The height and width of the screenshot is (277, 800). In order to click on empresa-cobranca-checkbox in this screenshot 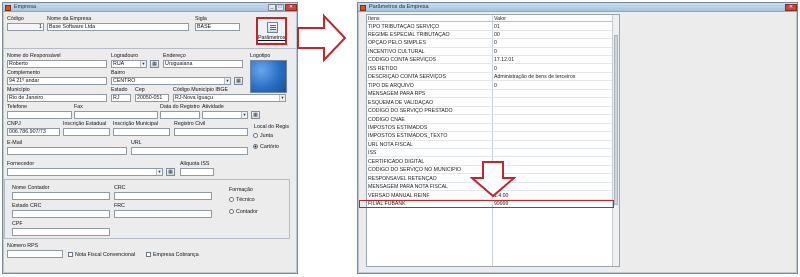, I will do `click(148, 254)`.